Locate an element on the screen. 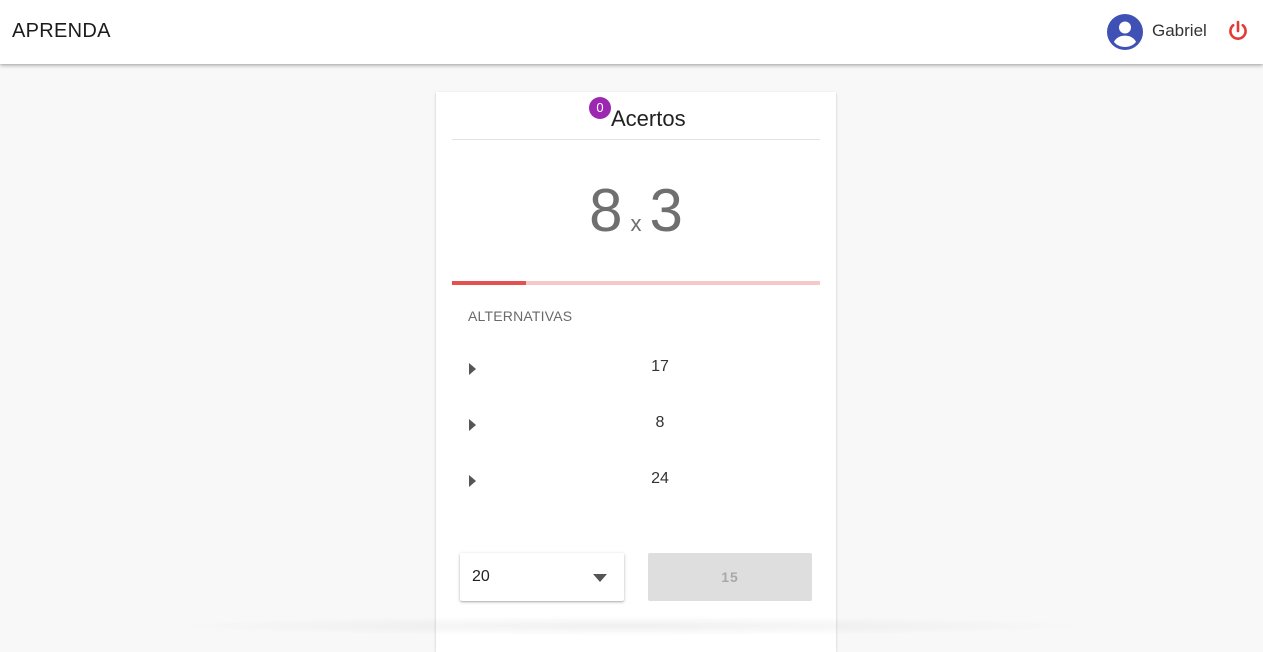 The height and width of the screenshot is (652, 1263). progress-fill is located at coordinates (489, 283).